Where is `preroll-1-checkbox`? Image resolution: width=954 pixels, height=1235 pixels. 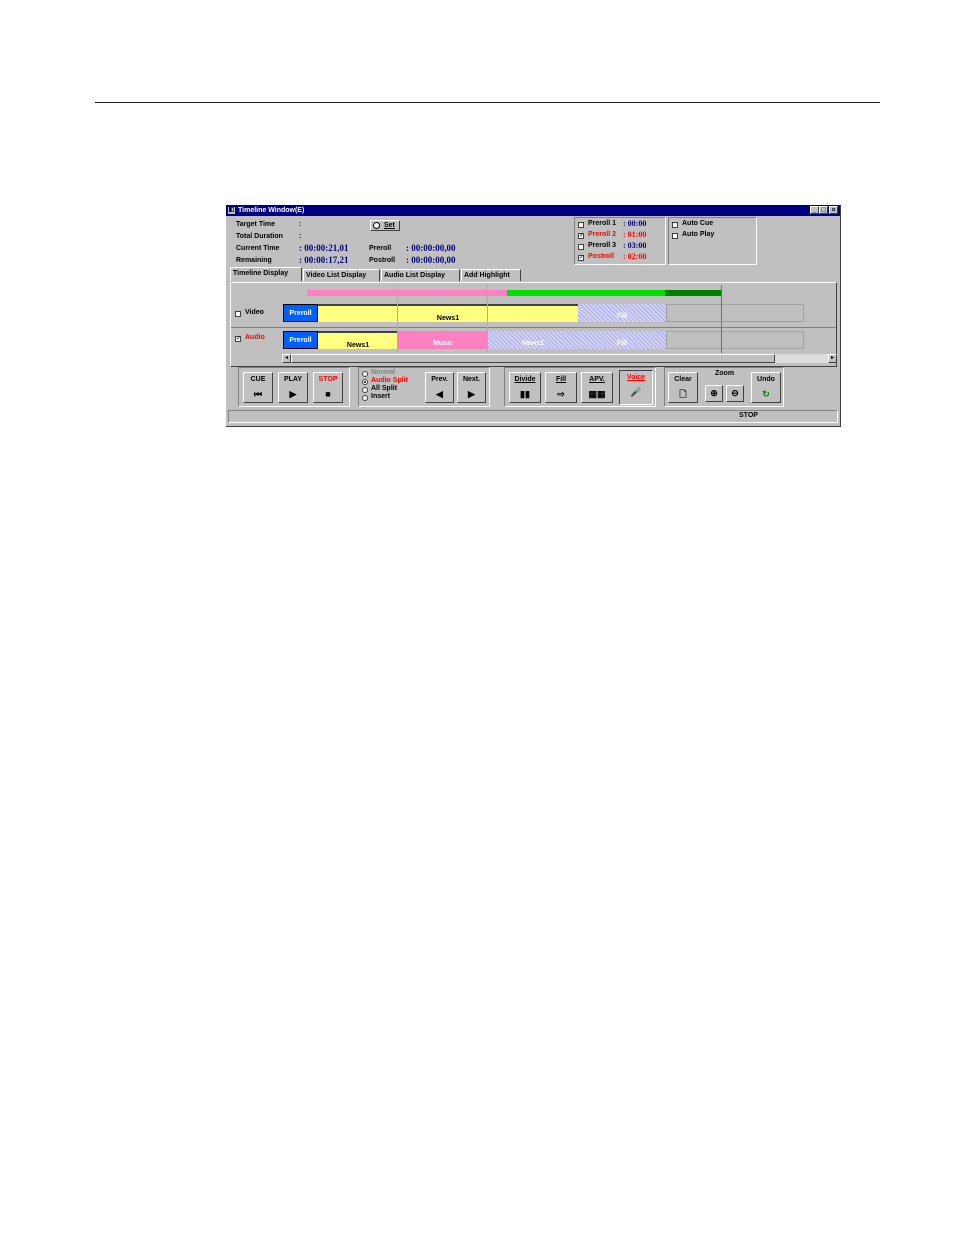 preroll-1-checkbox is located at coordinates (581, 225).